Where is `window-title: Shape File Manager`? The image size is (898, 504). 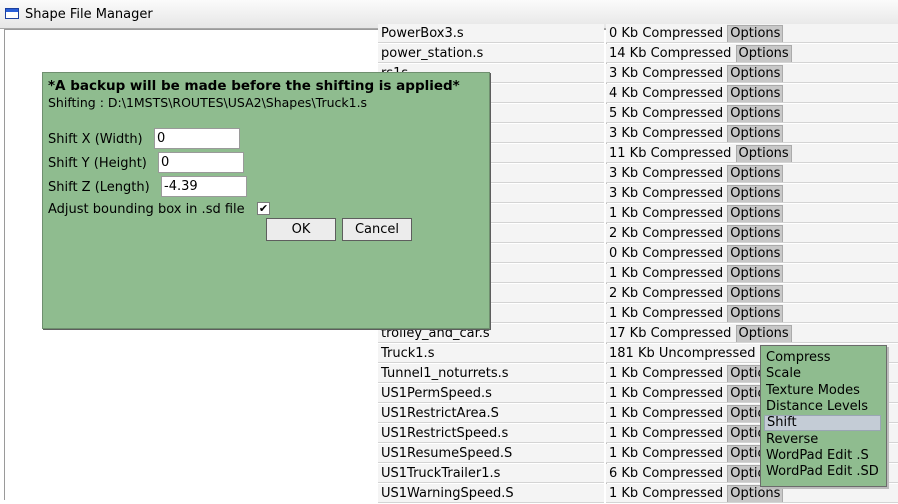 window-title: Shape File Manager is located at coordinates (89, 14).